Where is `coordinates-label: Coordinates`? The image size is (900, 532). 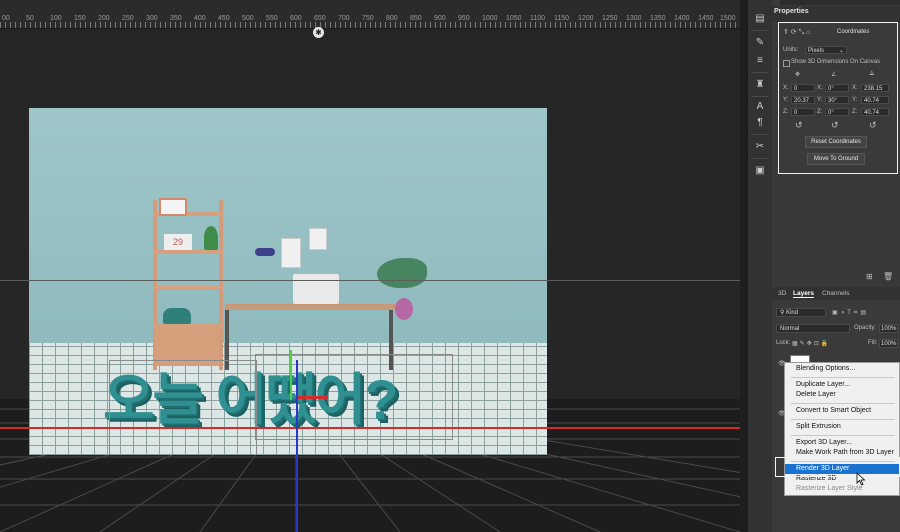 coordinates-label: Coordinates is located at coordinates (853, 32).